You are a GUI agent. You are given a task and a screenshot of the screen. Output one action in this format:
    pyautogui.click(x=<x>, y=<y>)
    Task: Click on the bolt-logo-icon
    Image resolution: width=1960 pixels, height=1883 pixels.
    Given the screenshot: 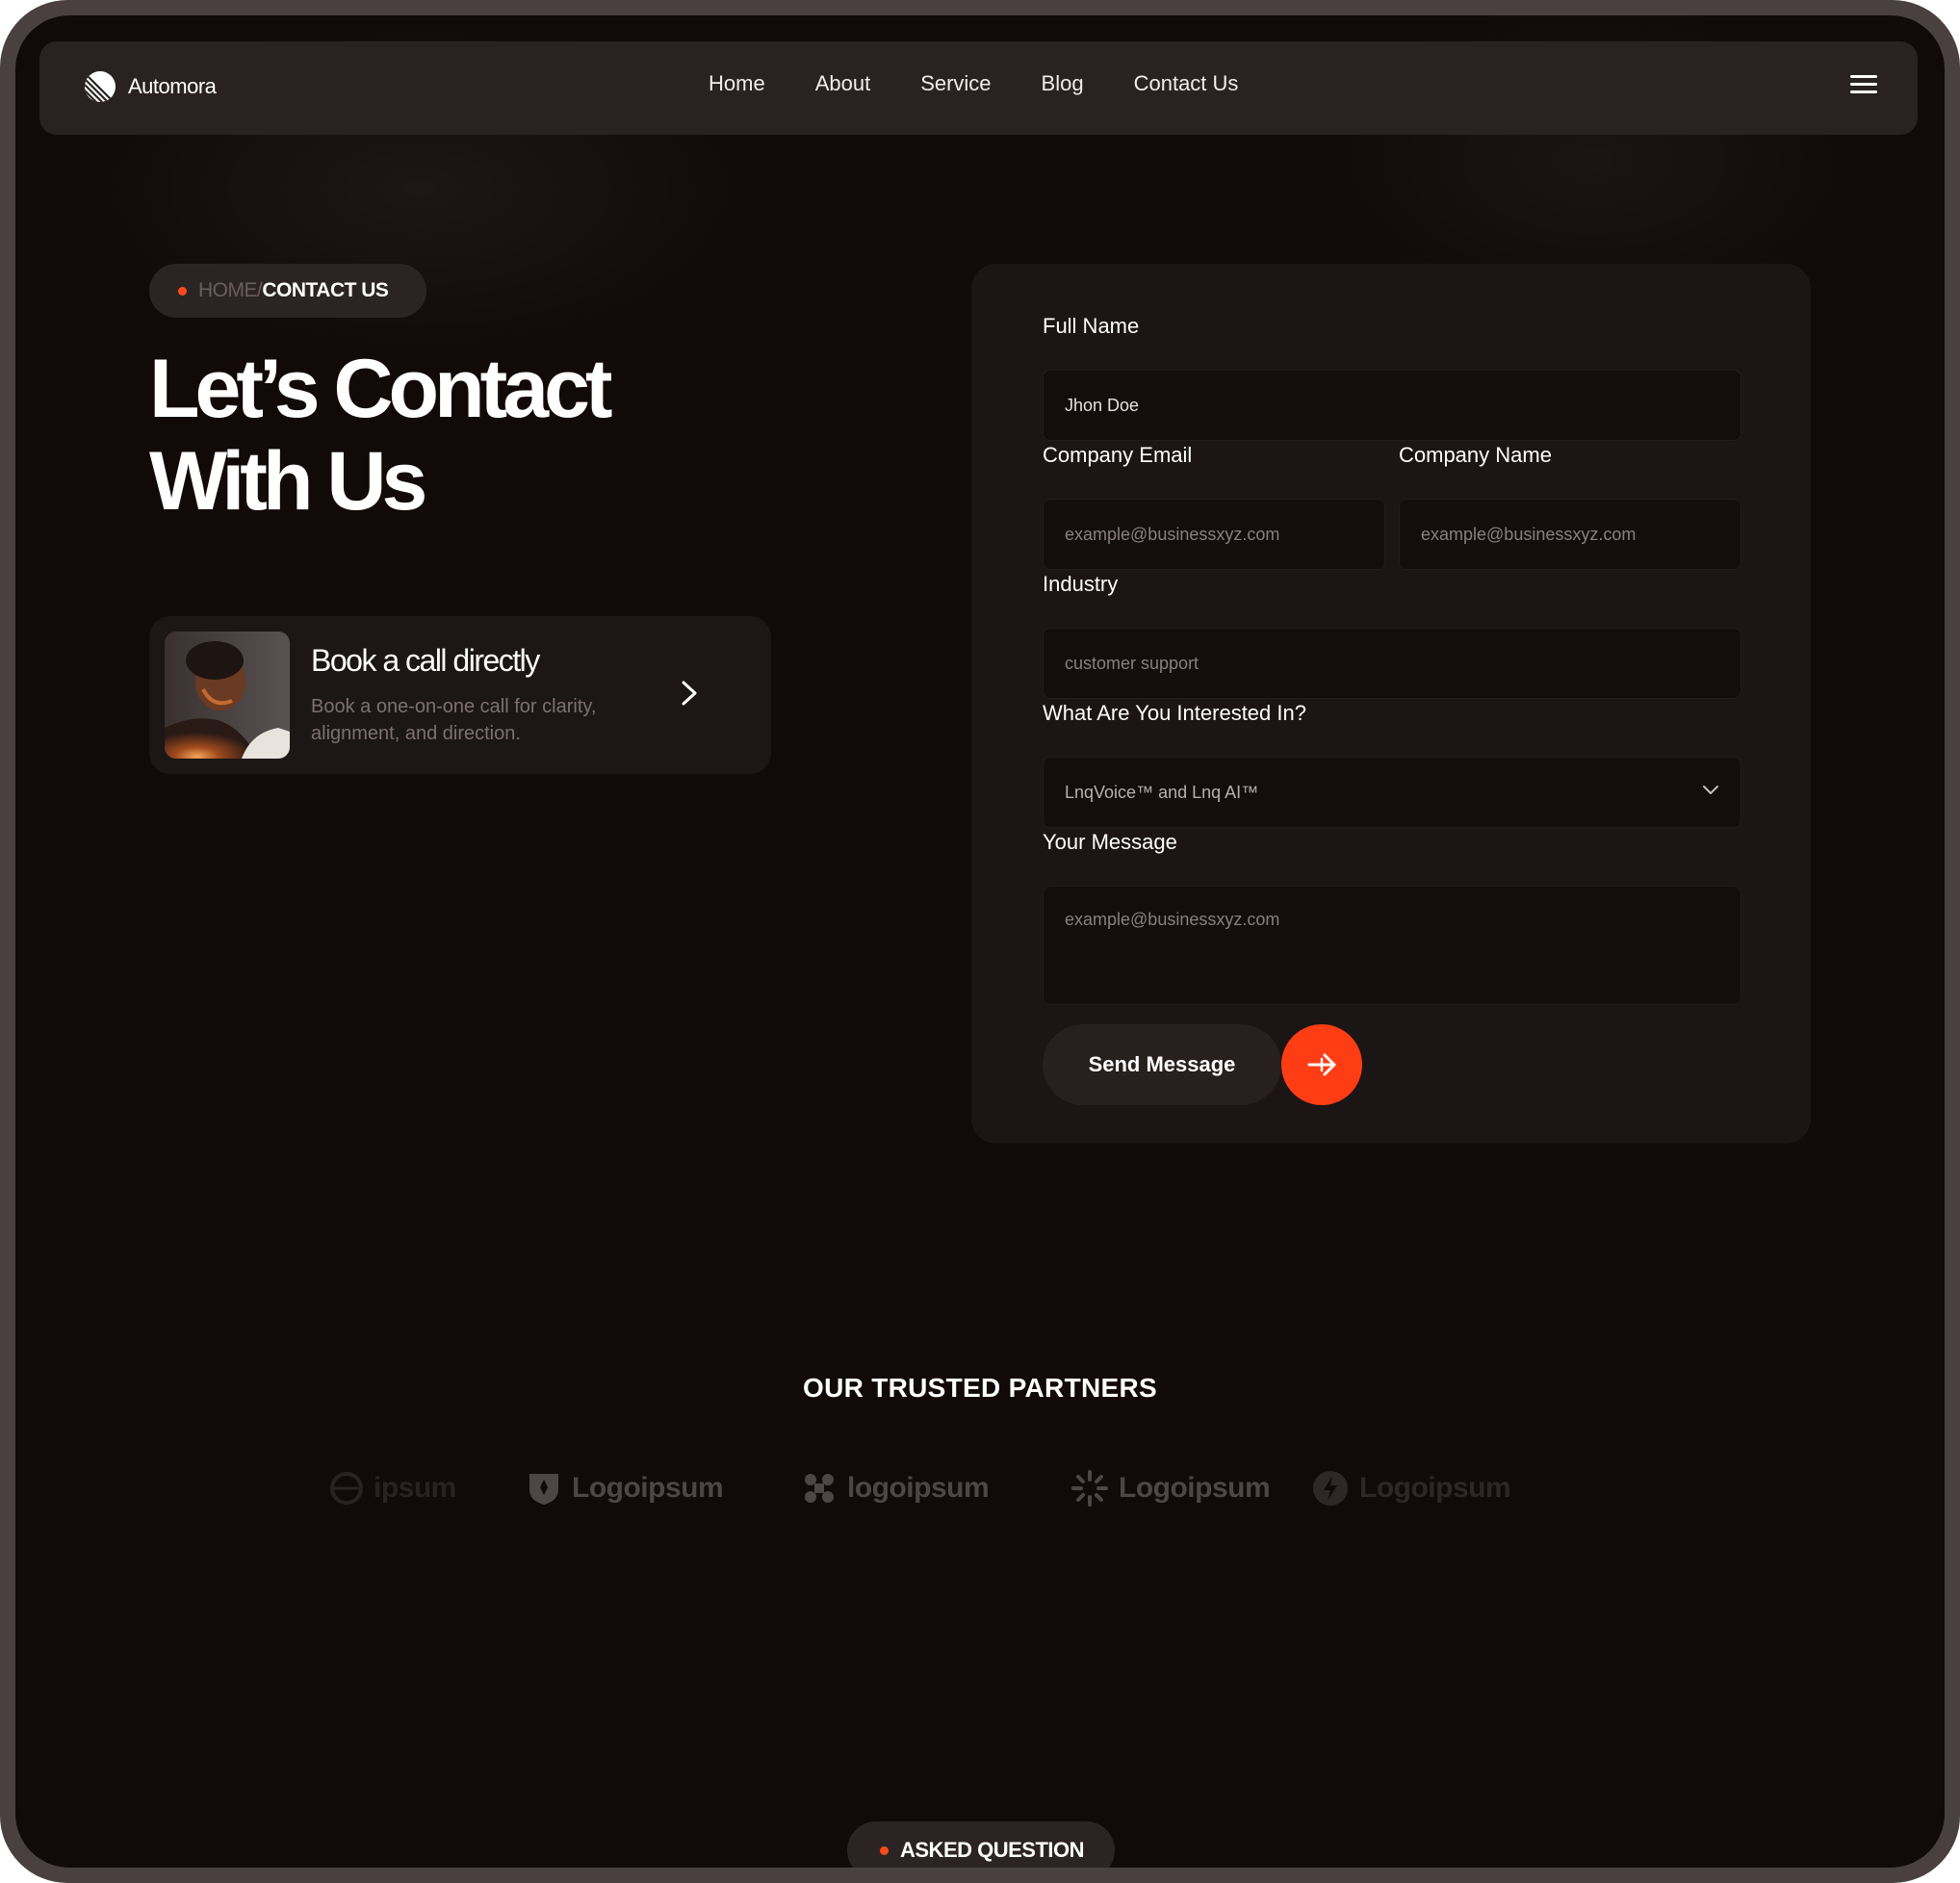 What is the action you would take?
    pyautogui.click(x=1330, y=1489)
    